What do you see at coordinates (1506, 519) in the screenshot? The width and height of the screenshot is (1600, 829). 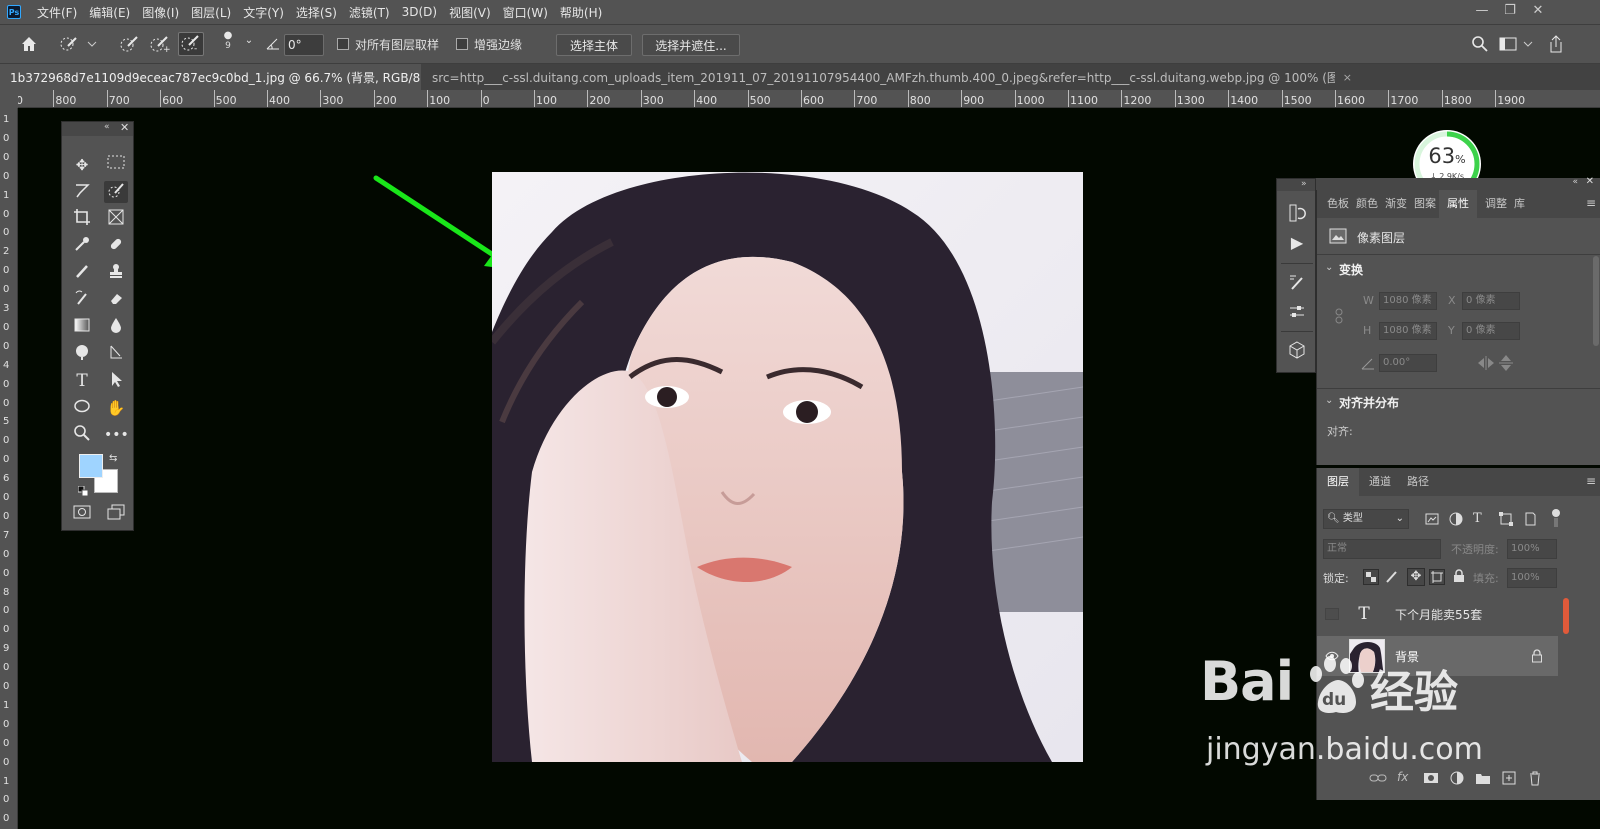 I see `filter-shape-icon` at bounding box center [1506, 519].